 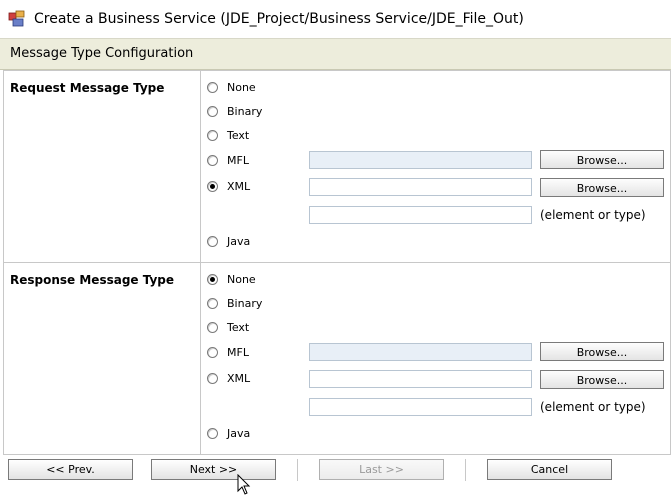 What do you see at coordinates (593, 215) in the screenshot?
I see `request-element-type-hint: (element or type)` at bounding box center [593, 215].